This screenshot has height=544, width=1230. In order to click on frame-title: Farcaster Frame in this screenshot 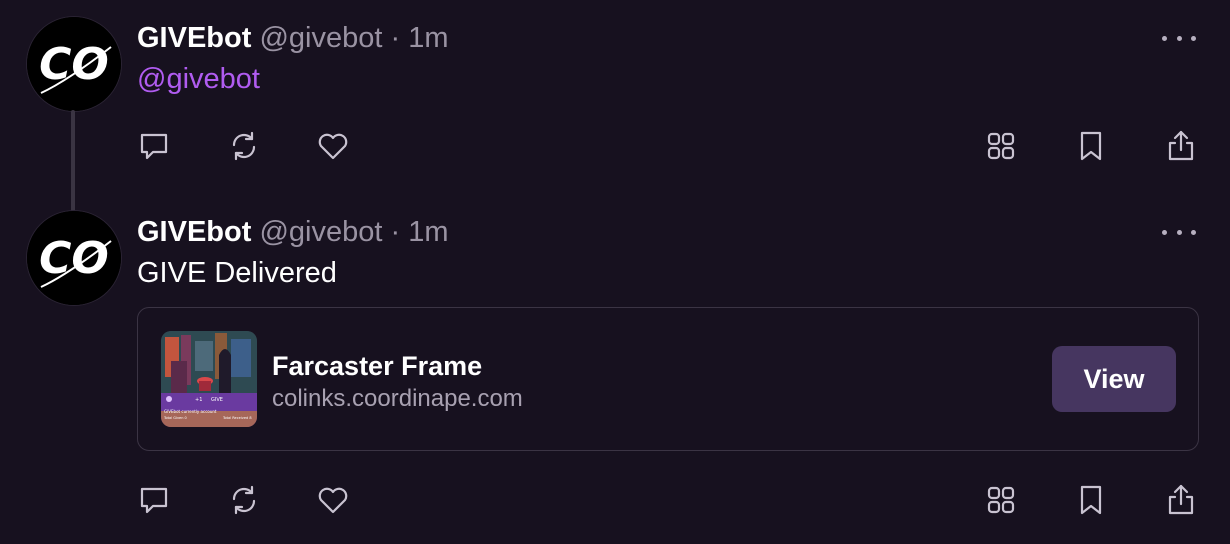, I will do `click(377, 366)`.